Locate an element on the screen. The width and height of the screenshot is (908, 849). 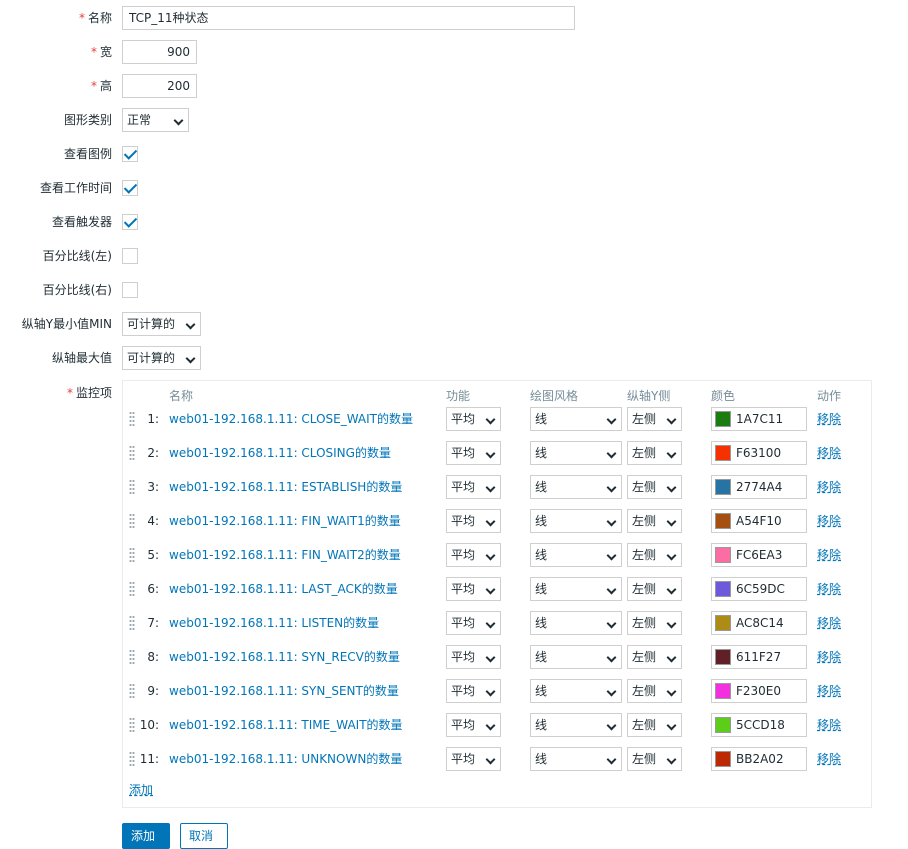
width-input: 900 is located at coordinates (159, 52).